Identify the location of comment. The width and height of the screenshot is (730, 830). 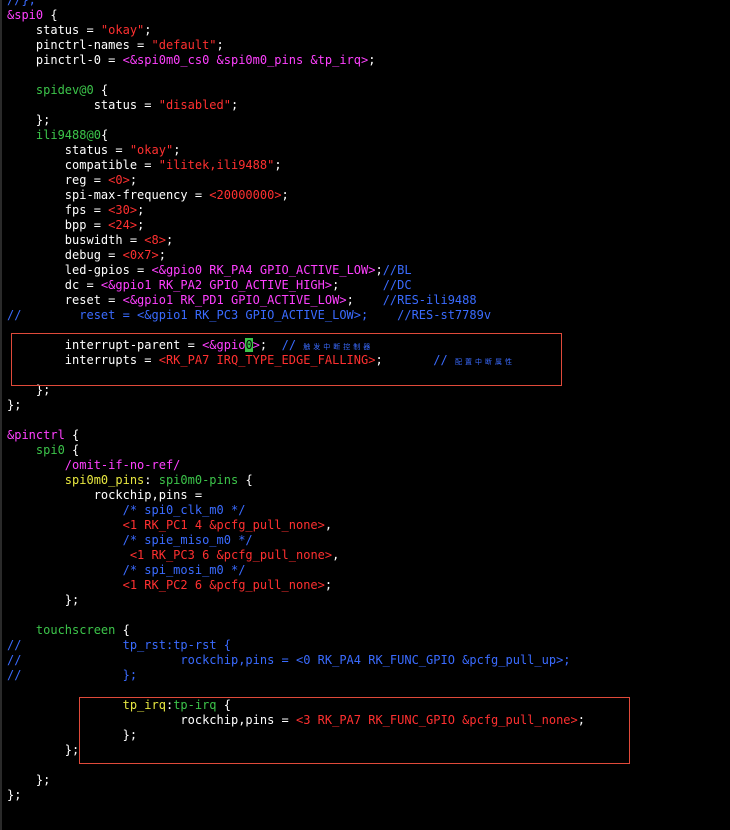
(71, 645).